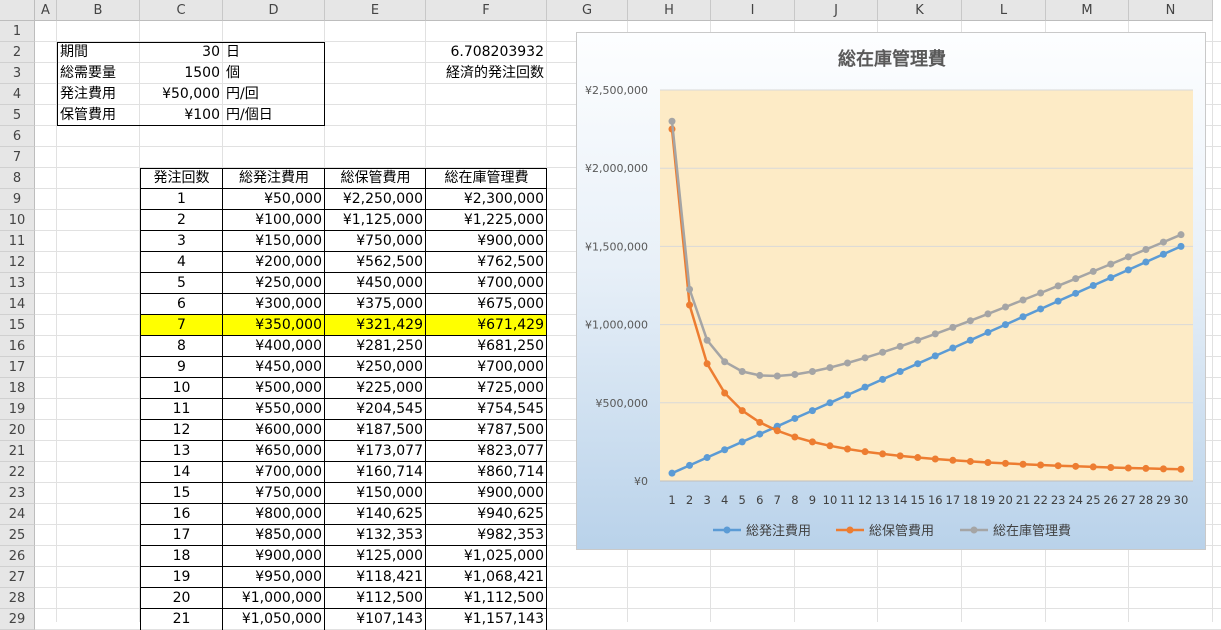 This screenshot has height=630, width=1221. Describe the element at coordinates (17, 598) in the screenshot. I see `row-header-28: 28` at that location.